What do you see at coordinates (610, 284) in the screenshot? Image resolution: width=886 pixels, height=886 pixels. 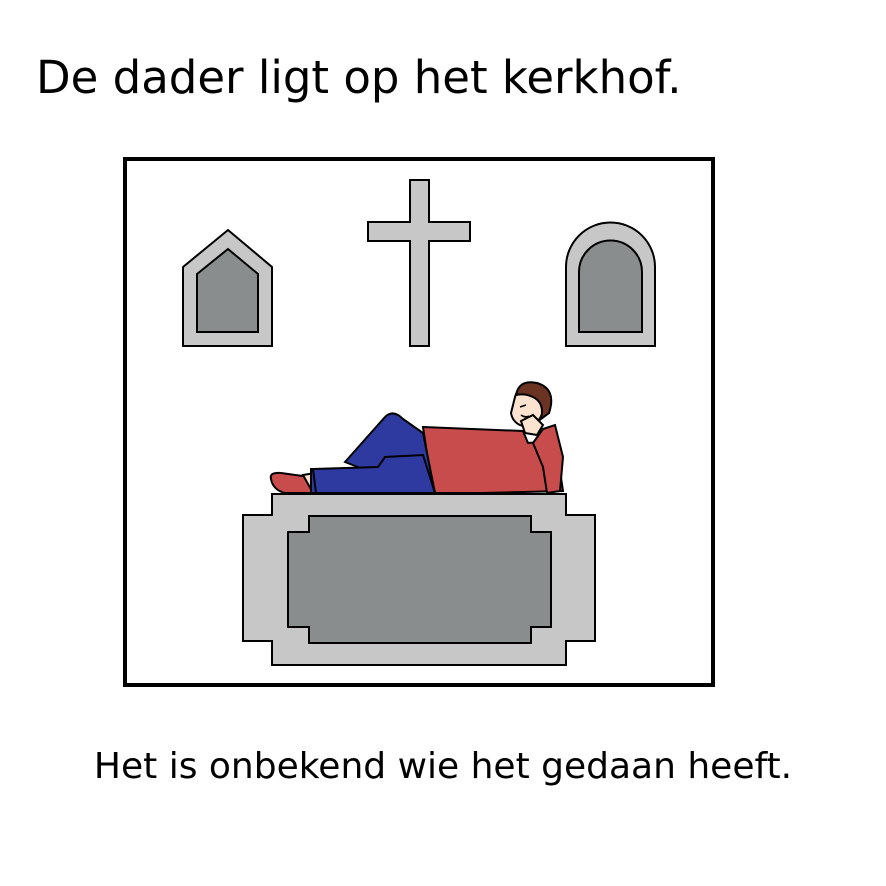 I see `rounded-gravestone-icon` at bounding box center [610, 284].